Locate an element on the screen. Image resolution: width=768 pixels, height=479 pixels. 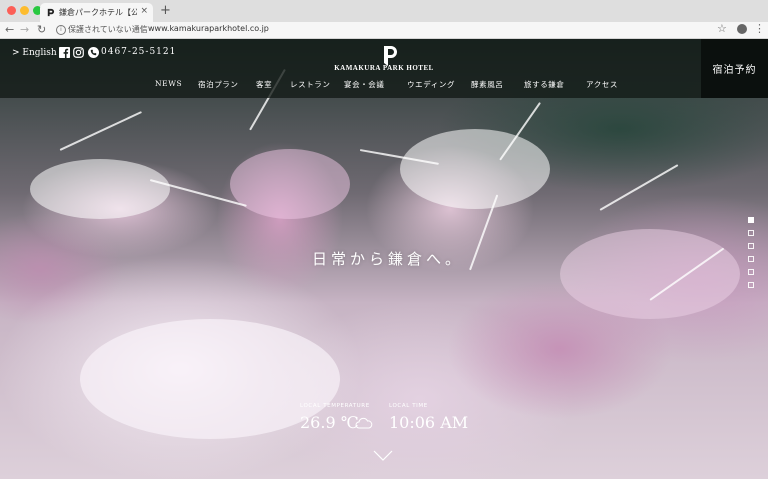
hotel-logo-text: KAMAKURA PARK HOTEL is located at coordinates (384, 68).